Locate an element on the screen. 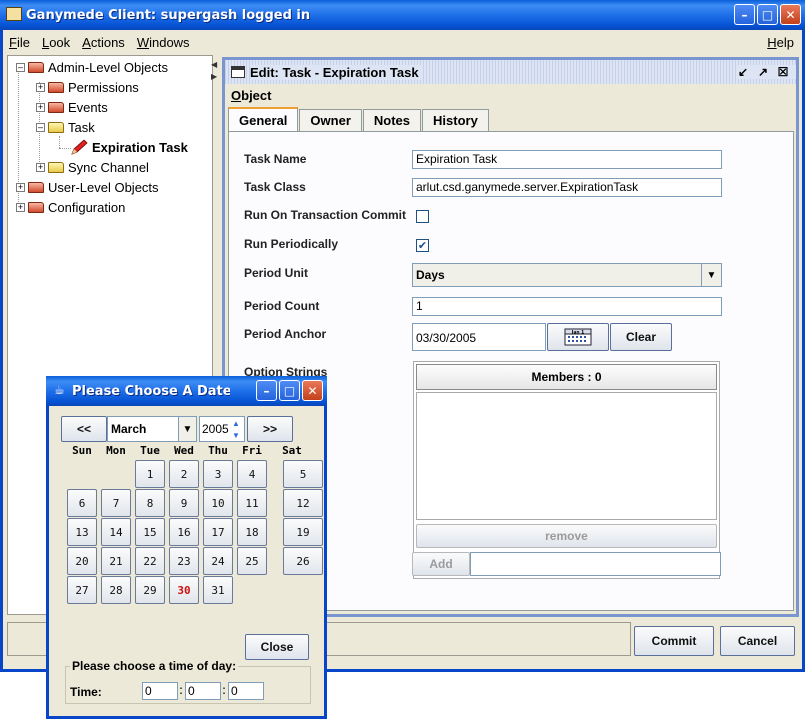 This screenshot has height=722, width=805. tree-node-task: – Task is located at coordinates (65, 127).